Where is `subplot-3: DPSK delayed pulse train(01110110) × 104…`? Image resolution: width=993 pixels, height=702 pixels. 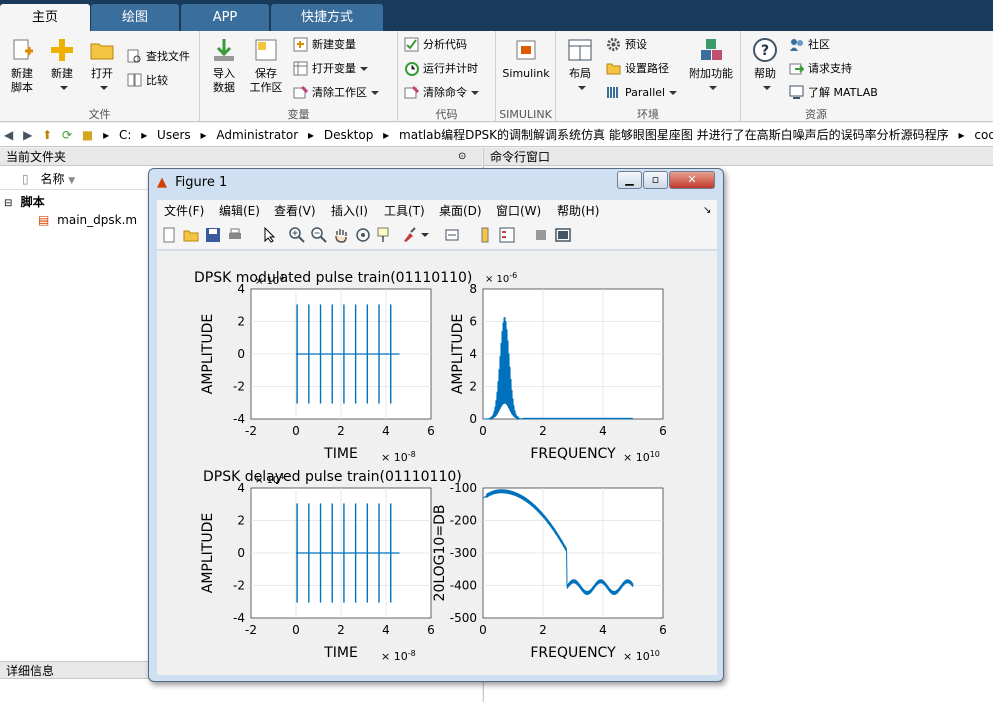
subplot-3: DPSK delayed pulse train(01110110) × 104… is located at coordinates (331, 566).